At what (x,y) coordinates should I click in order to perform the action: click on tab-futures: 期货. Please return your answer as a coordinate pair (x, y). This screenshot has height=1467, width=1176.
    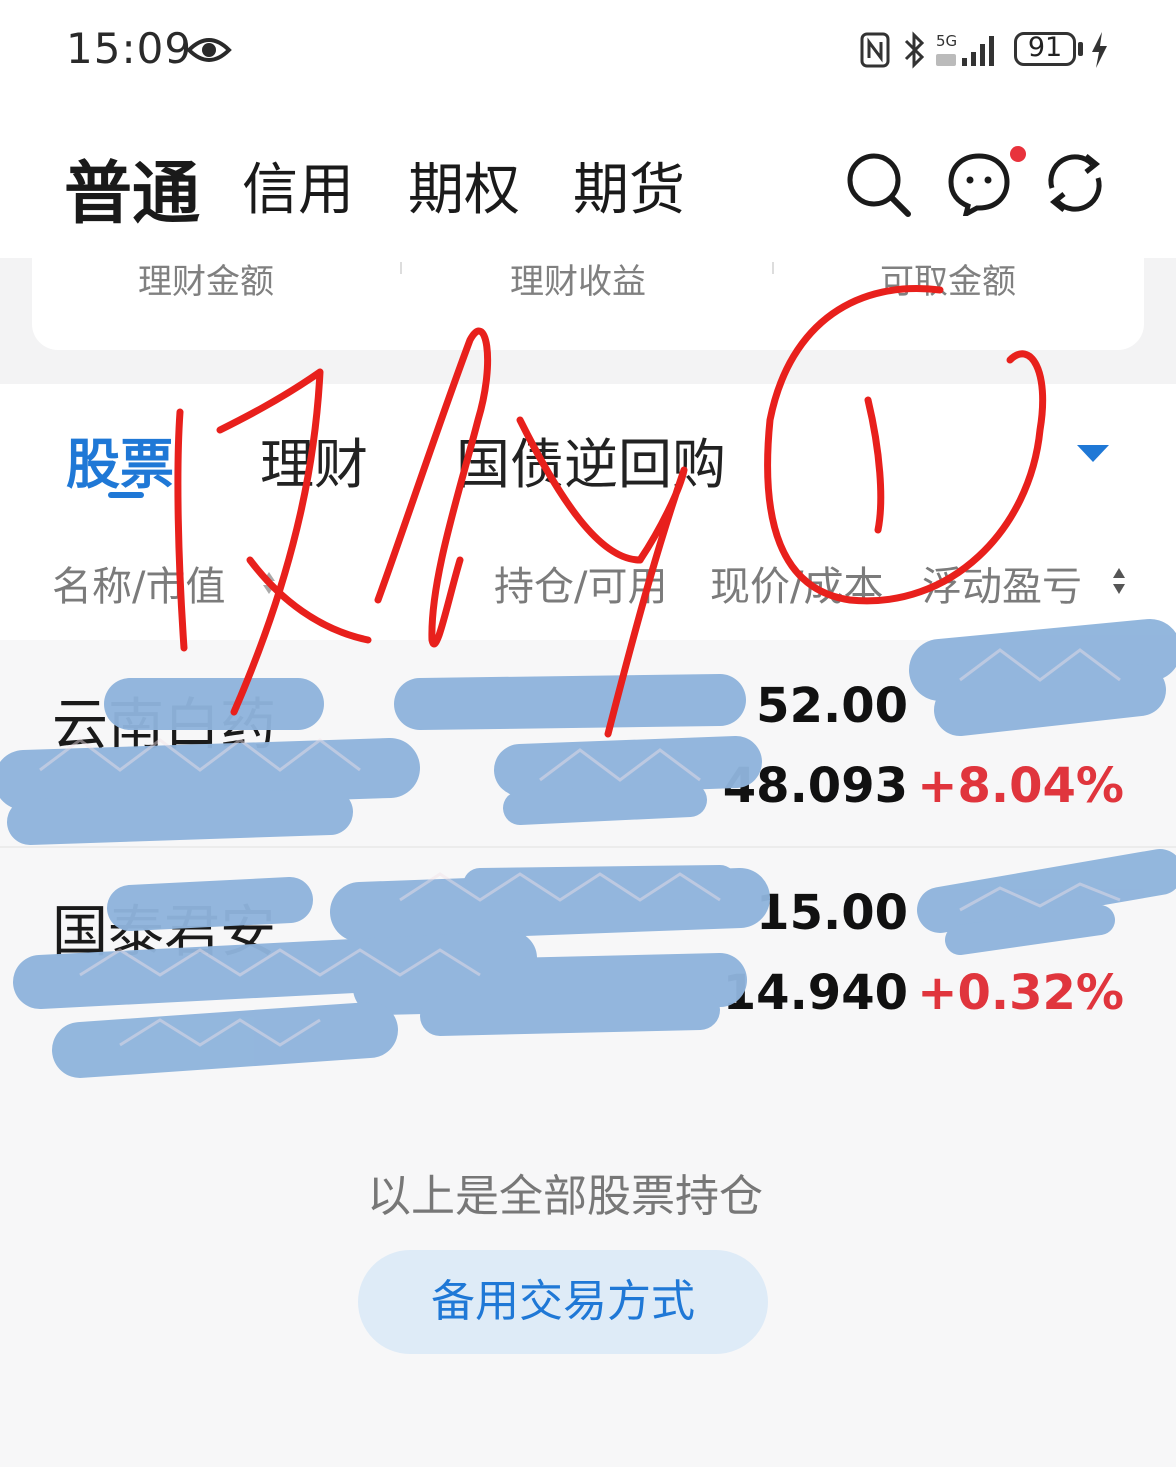
    Looking at the image, I should click on (629, 185).